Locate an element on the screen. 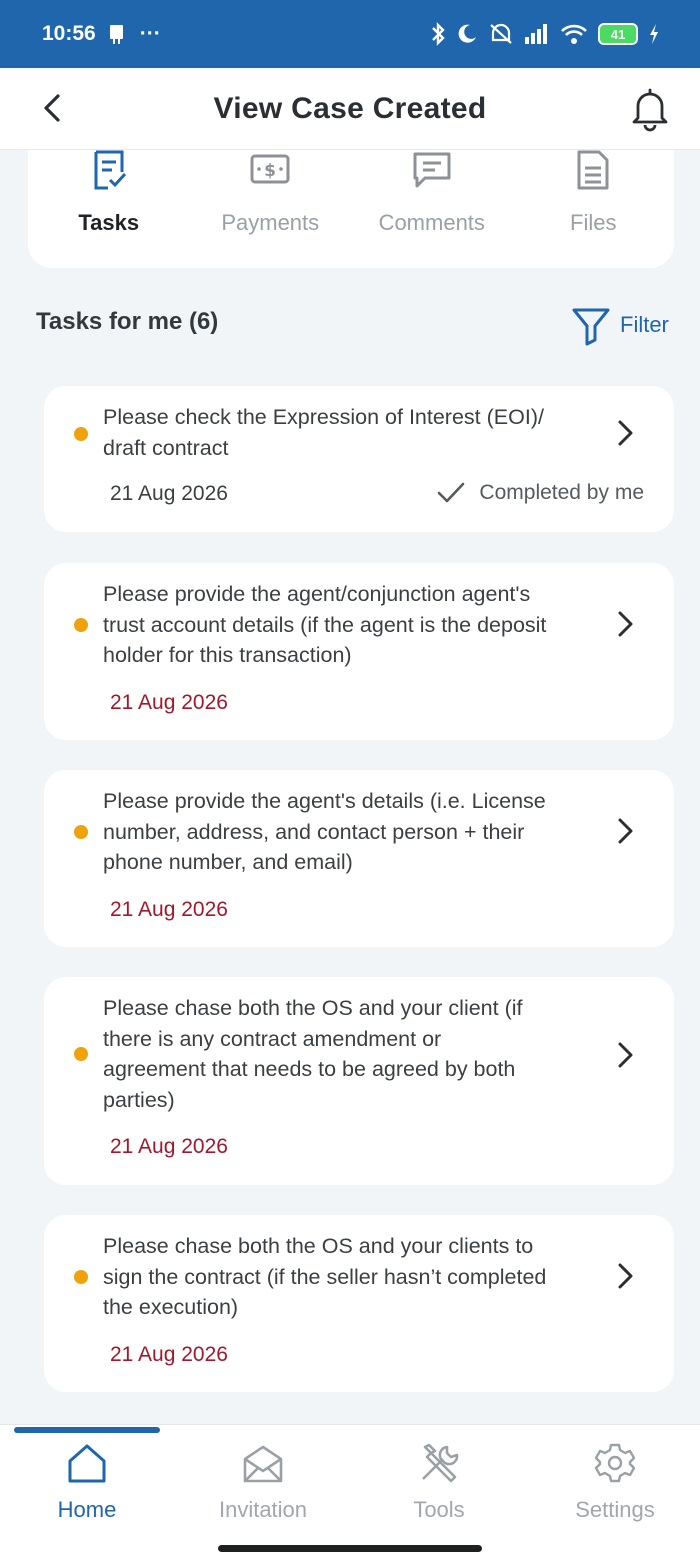 This screenshot has height=1561, width=700. tab-label: Tasks is located at coordinates (109, 222).